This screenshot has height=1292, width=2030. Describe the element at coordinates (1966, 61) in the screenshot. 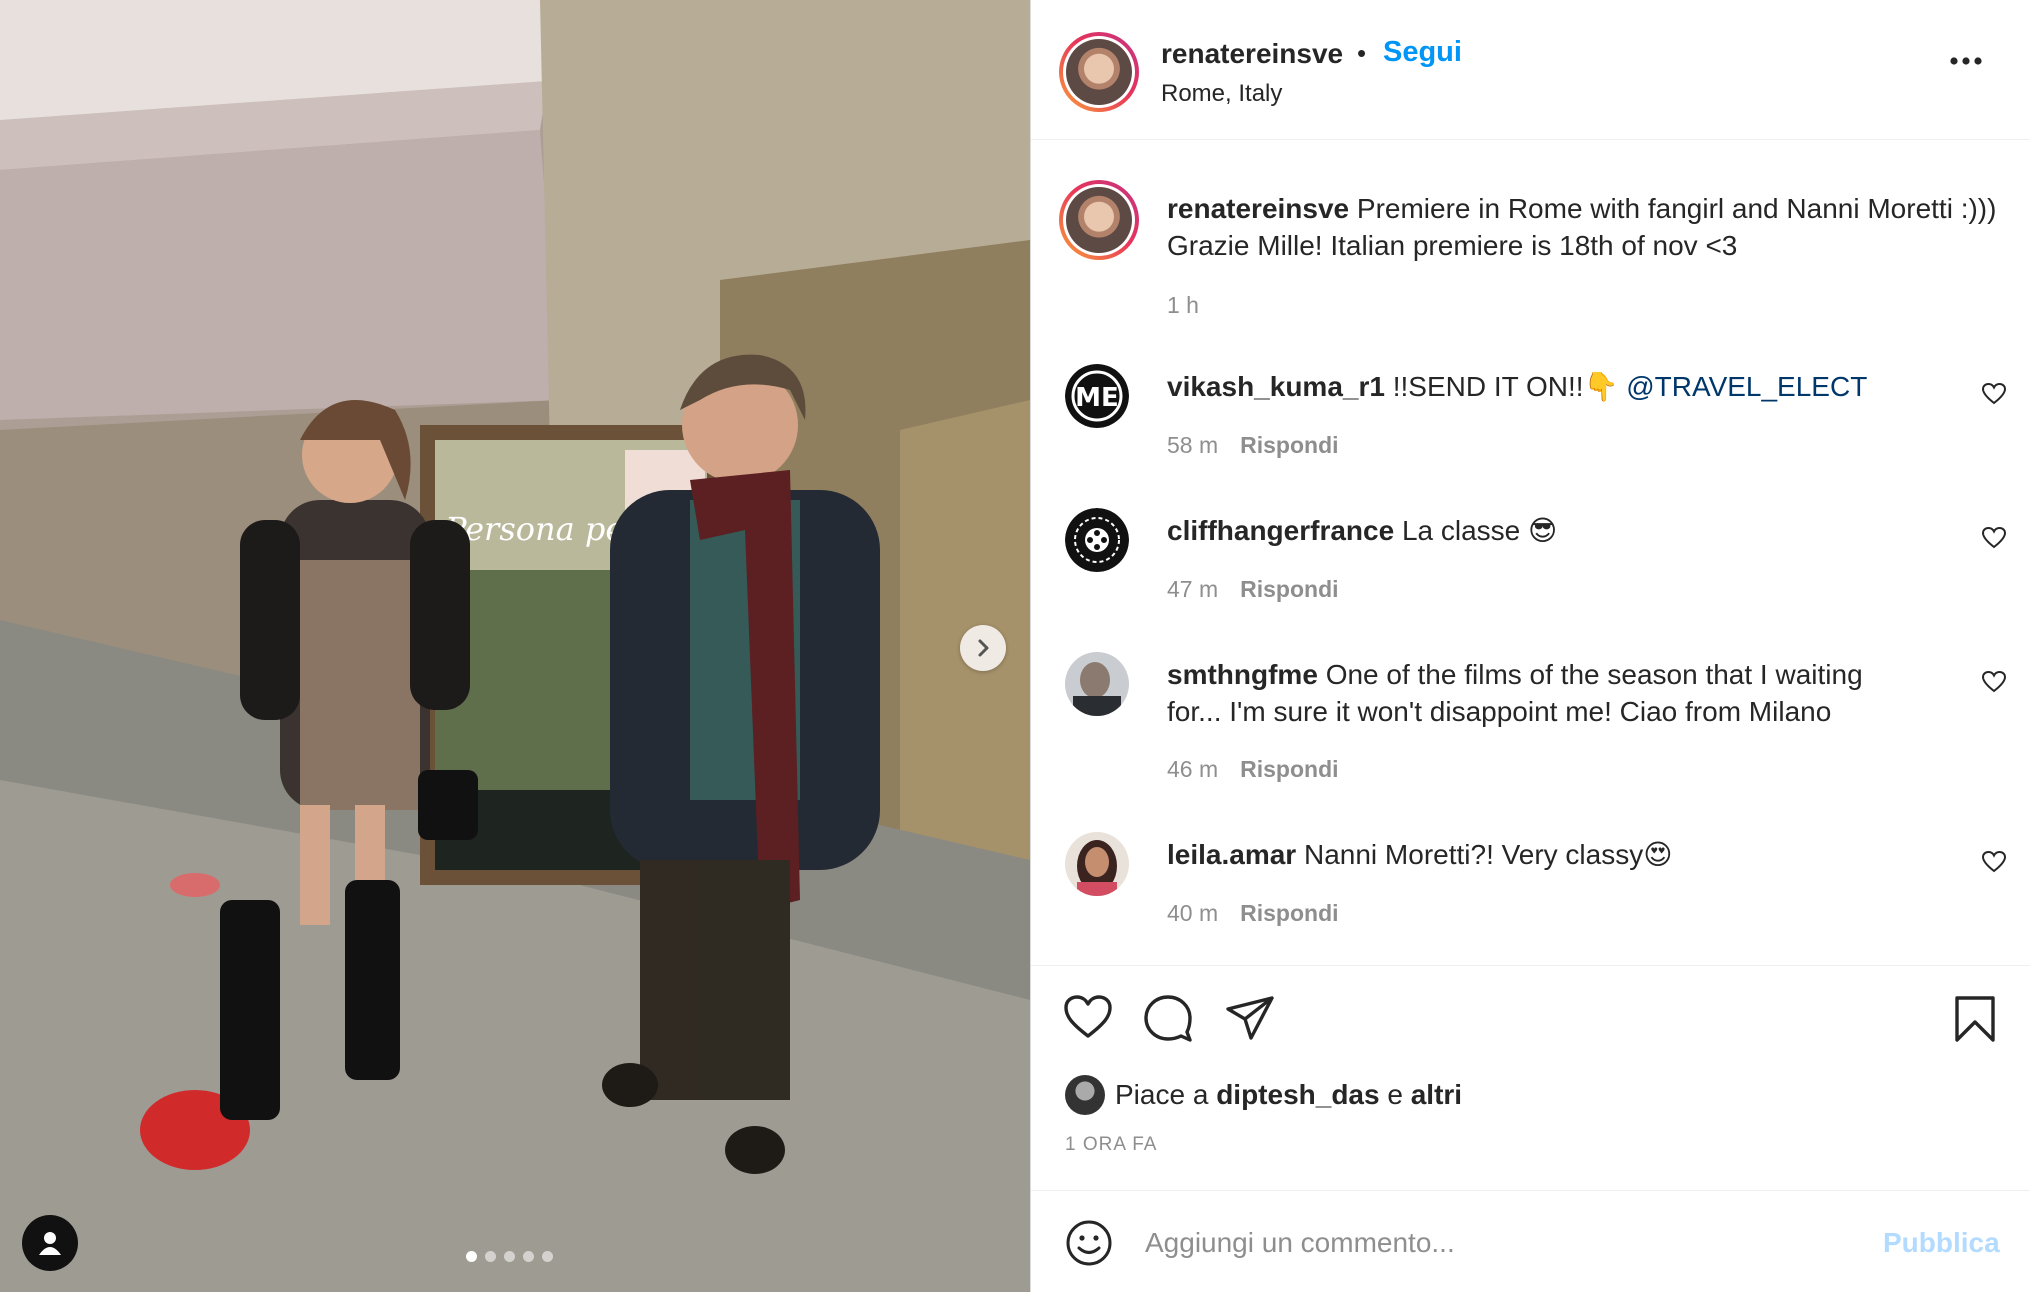

I see `more-horizontal-icon` at that location.